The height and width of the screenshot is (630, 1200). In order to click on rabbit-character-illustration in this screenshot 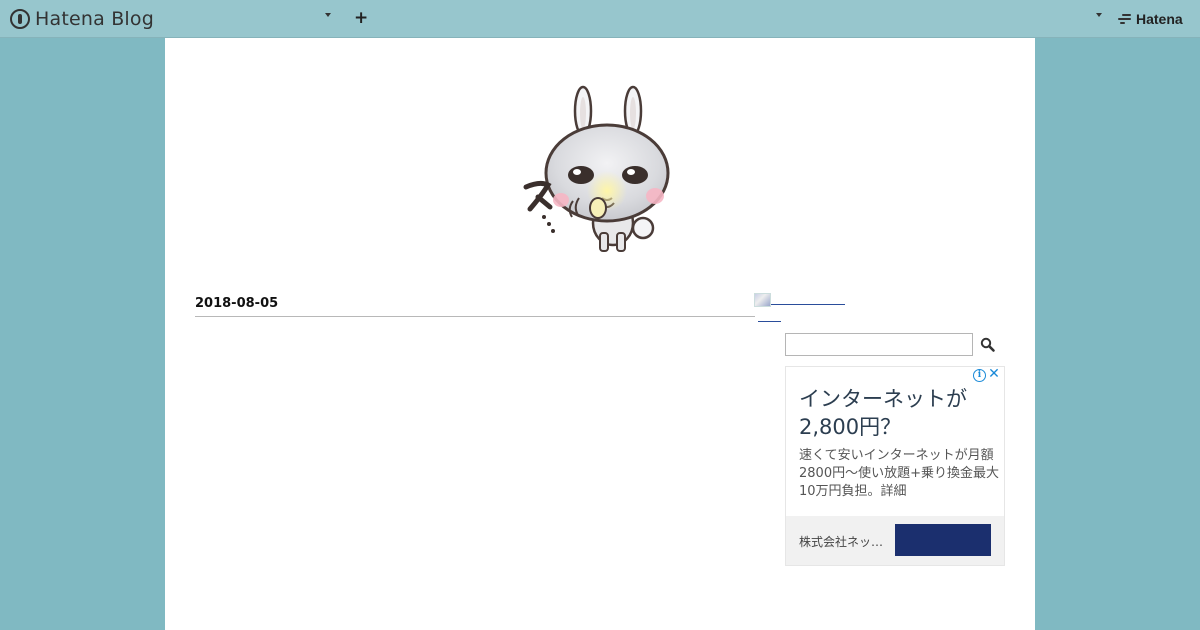, I will do `click(600, 170)`.